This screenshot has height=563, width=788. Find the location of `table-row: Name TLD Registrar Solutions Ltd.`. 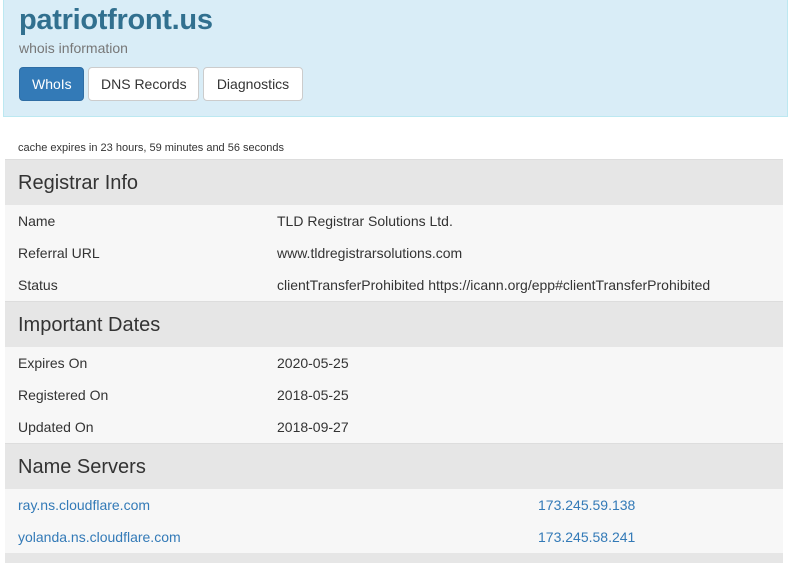

table-row: Name TLD Registrar Solutions Ltd. is located at coordinates (394, 221).